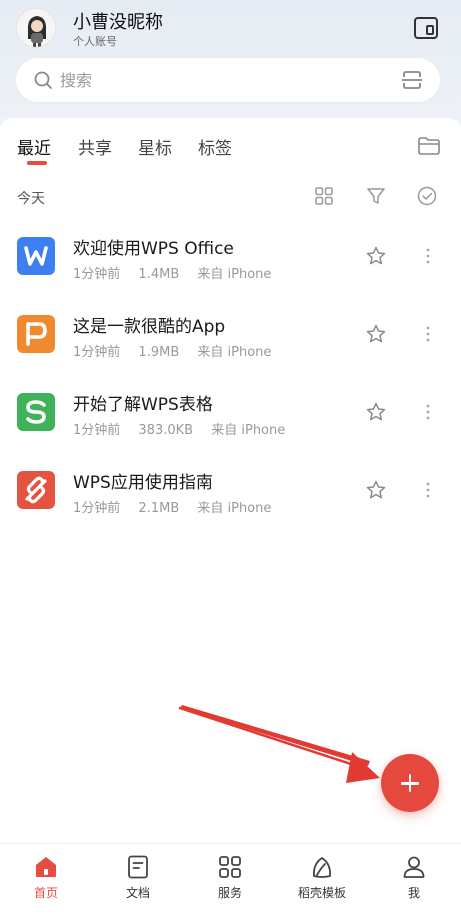 The width and height of the screenshot is (461, 923). I want to click on list-item: 开始了解WPS表格 1分钟前 383.0KB 来自 iPhone, so click(230, 413).